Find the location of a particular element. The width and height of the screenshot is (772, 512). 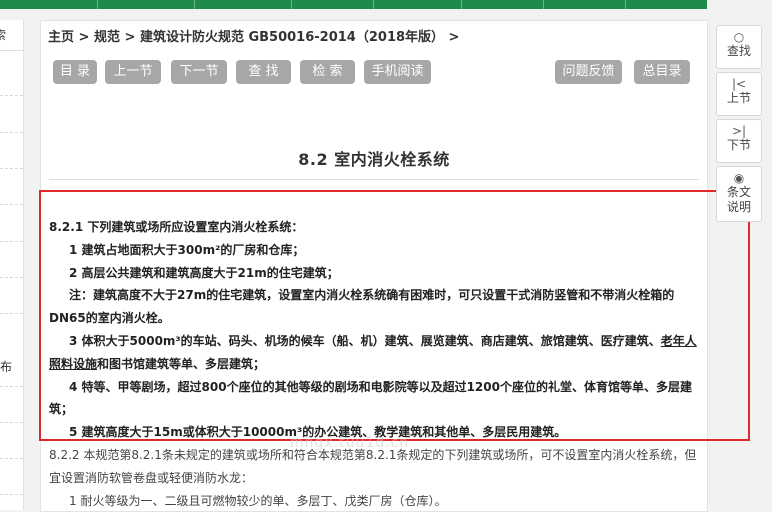

find-button: 查 找 is located at coordinates (263, 72).